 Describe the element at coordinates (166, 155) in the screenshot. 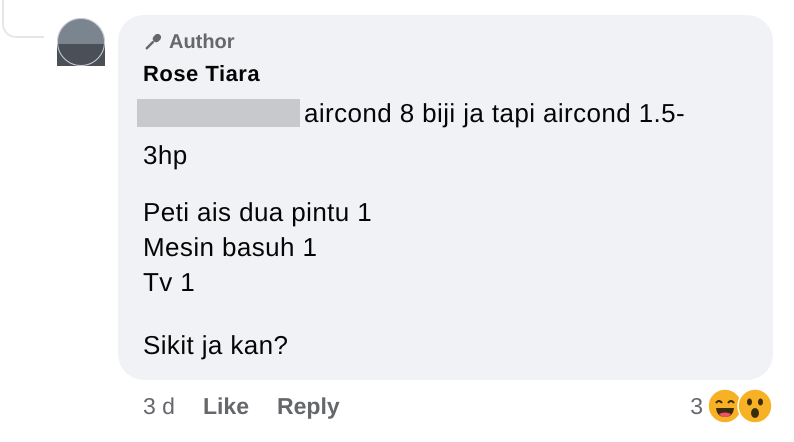

I see `comment-text: 3hp` at that location.